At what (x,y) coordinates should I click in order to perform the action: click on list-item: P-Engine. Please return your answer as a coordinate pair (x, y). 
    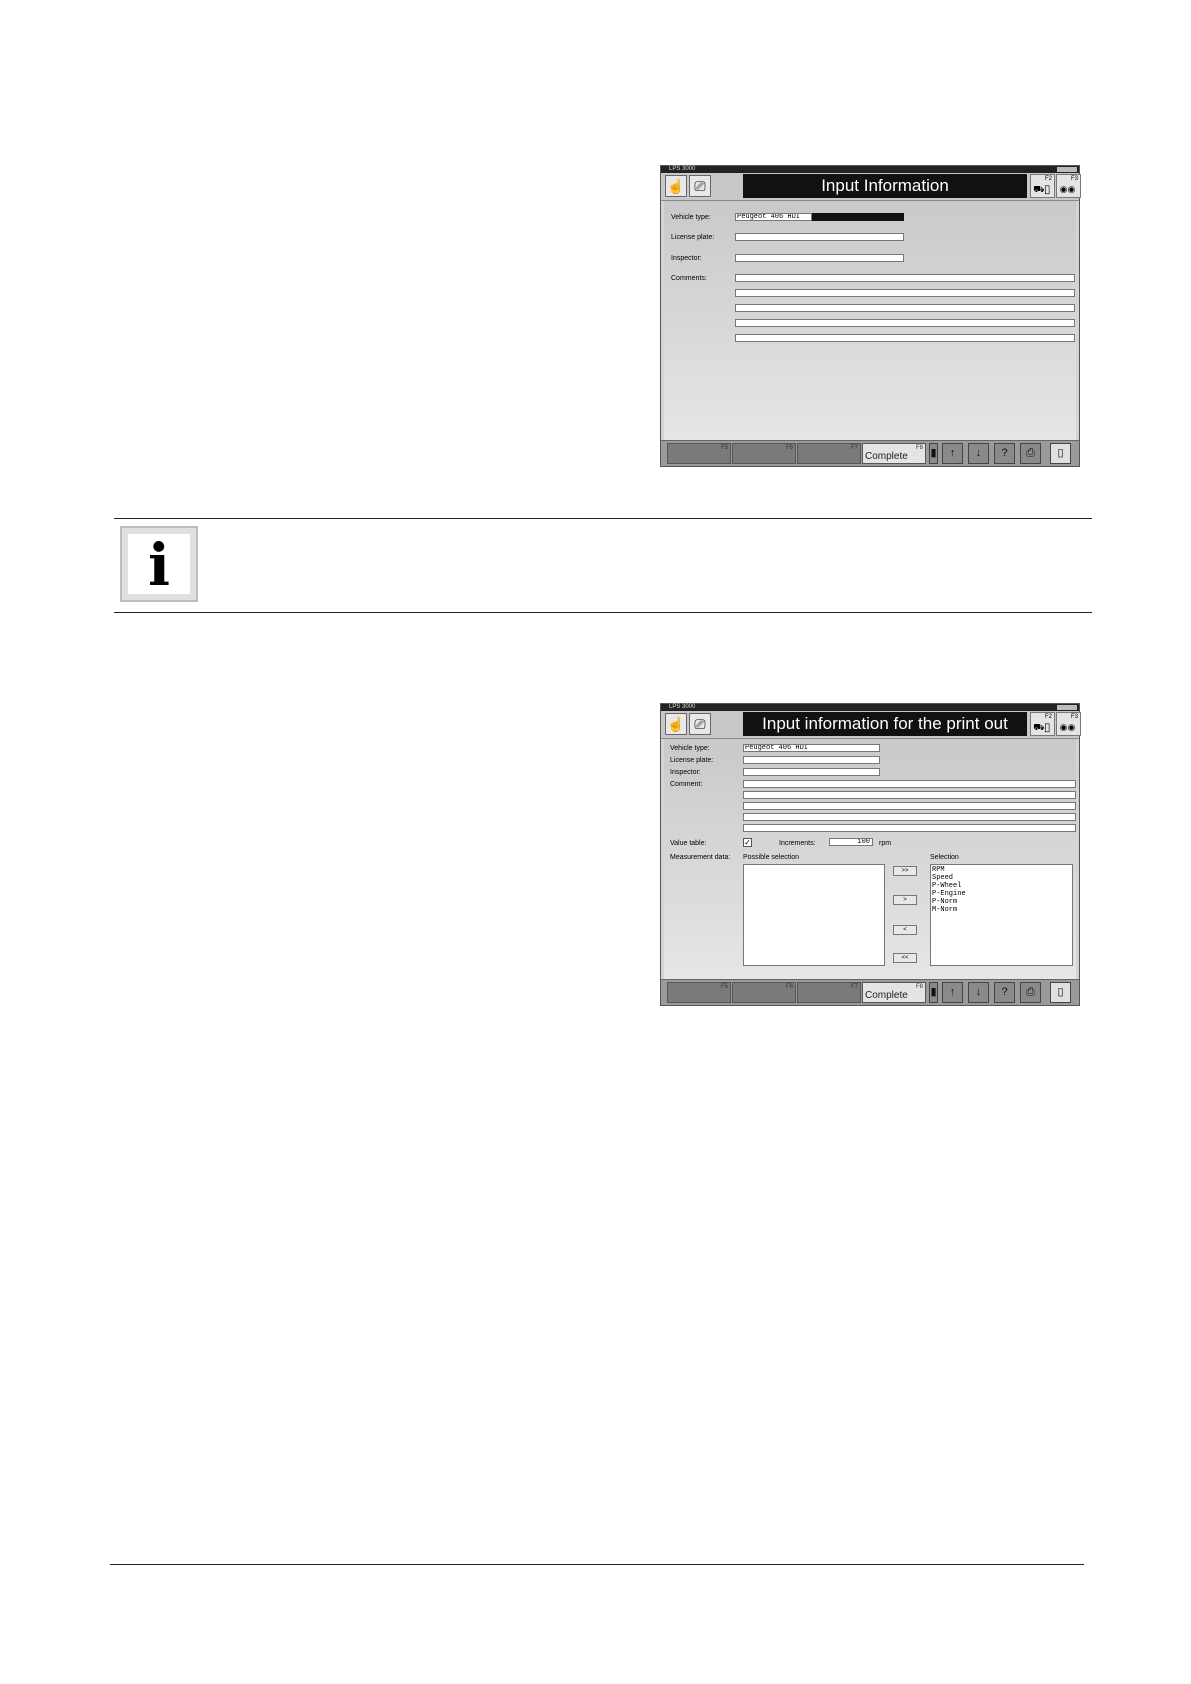
    Looking at the image, I should click on (1001, 894).